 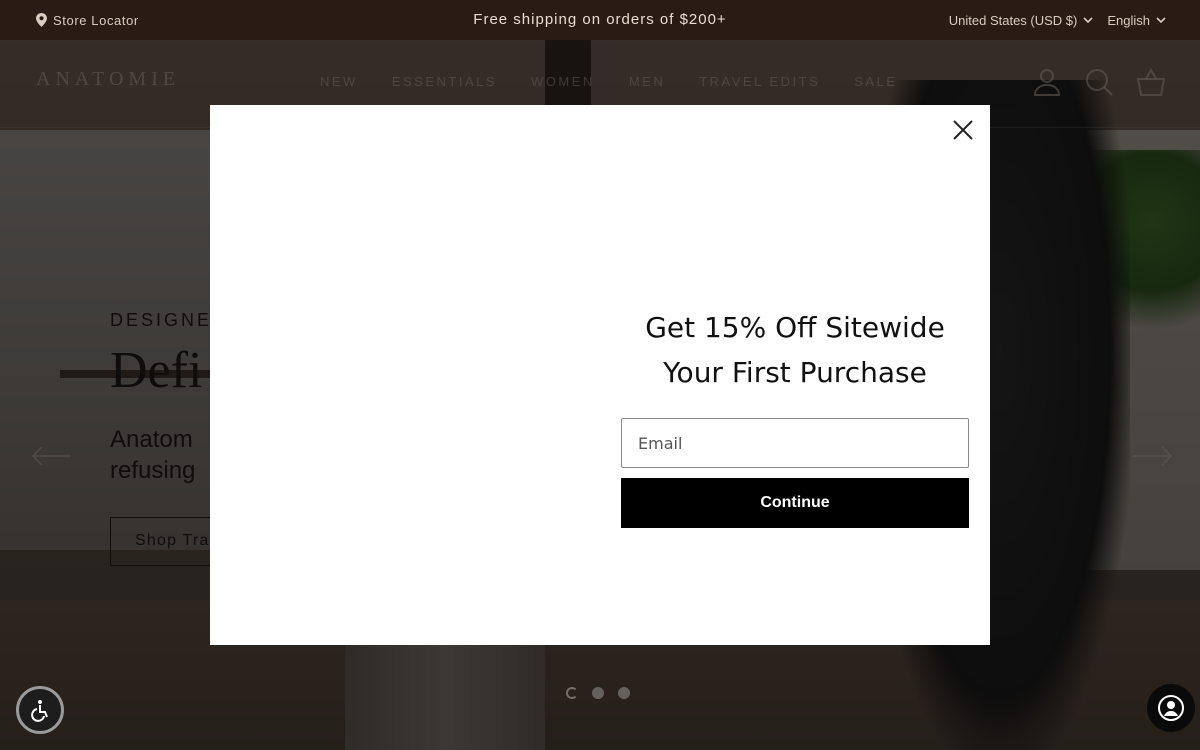 I want to click on popup-heading: Get 15% Off Sitewide Your First Purchase, so click(x=795, y=350).